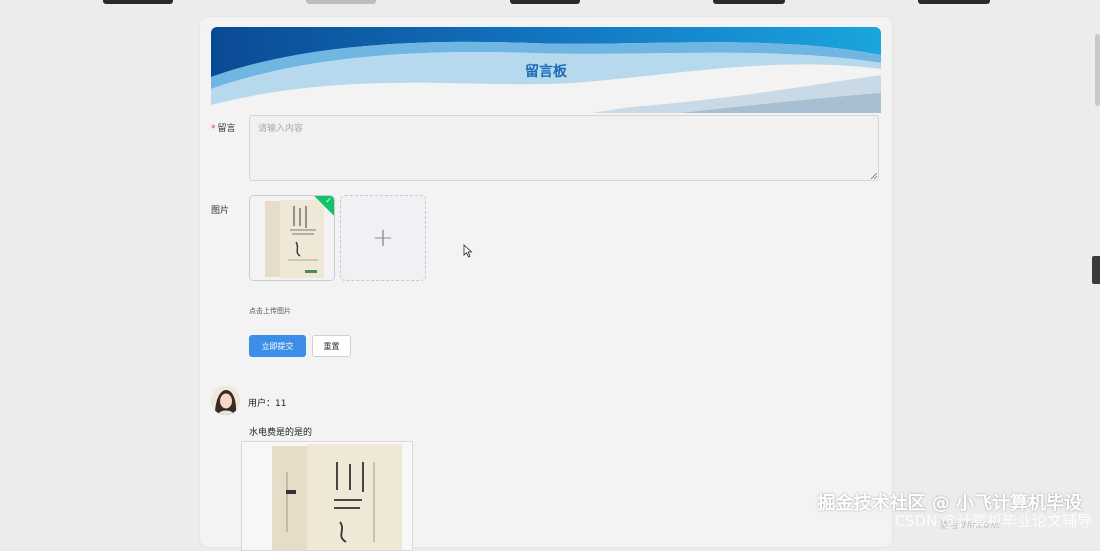 The width and height of the screenshot is (1100, 551). Describe the element at coordinates (331, 346) in the screenshot. I see `reset-button: 重置` at that location.